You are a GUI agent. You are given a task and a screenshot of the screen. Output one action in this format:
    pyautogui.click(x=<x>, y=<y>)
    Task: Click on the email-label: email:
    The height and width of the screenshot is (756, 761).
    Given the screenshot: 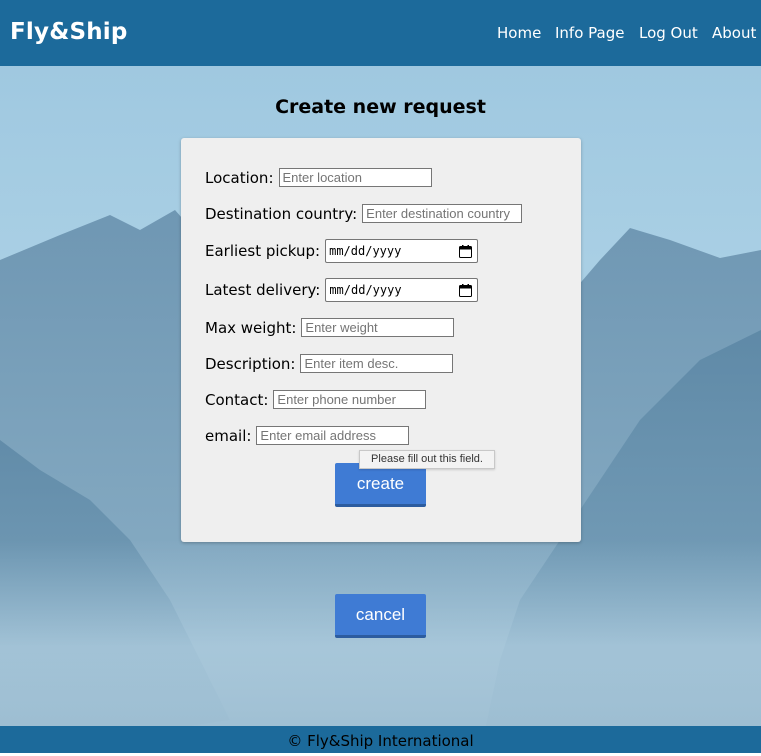 What is the action you would take?
    pyautogui.click(x=228, y=435)
    